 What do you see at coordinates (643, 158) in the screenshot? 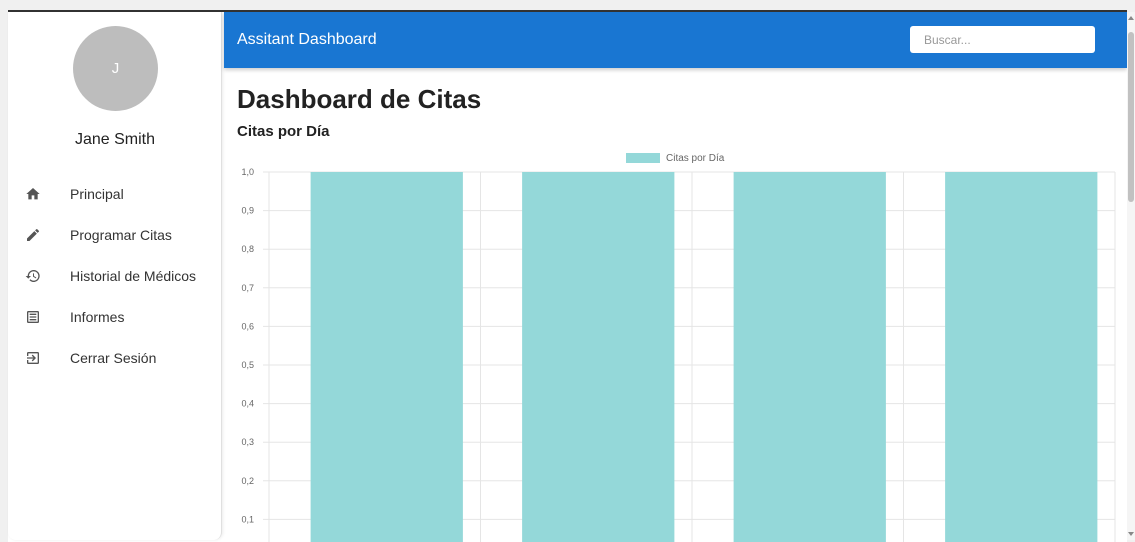
I see `legend-swatch` at bounding box center [643, 158].